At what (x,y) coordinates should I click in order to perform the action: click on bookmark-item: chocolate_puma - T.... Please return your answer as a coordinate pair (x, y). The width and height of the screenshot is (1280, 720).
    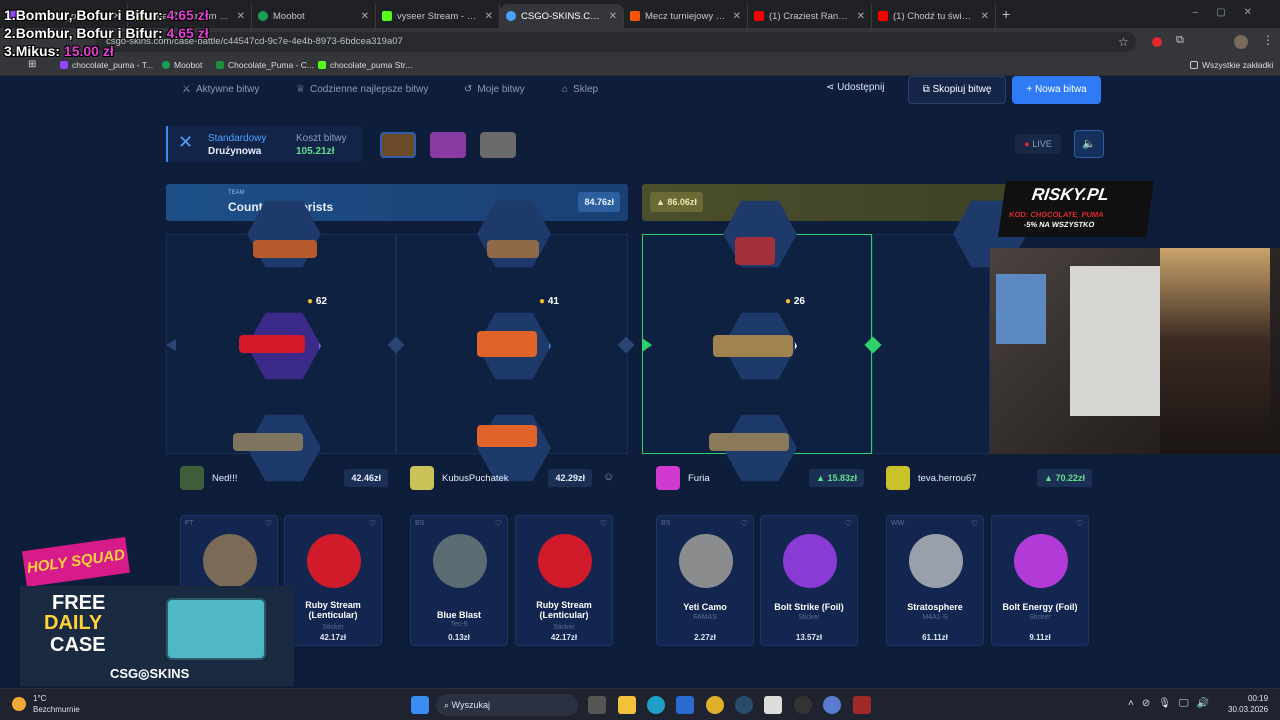
    Looking at the image, I should click on (106, 65).